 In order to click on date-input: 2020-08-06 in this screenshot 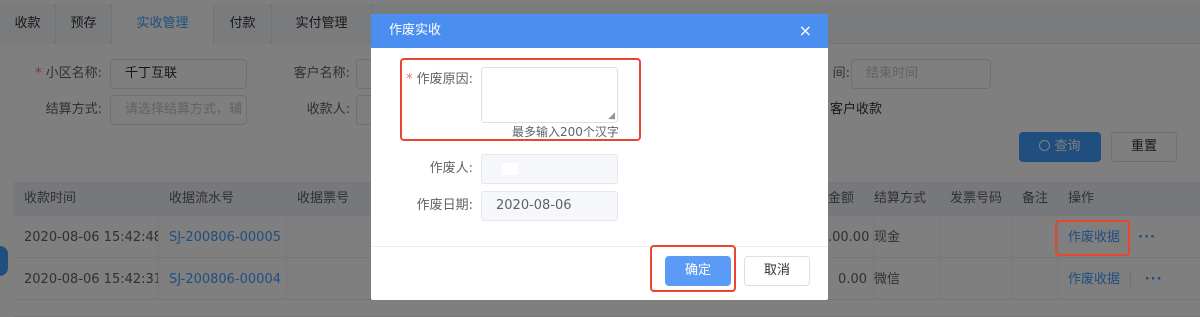, I will do `click(549, 206)`.